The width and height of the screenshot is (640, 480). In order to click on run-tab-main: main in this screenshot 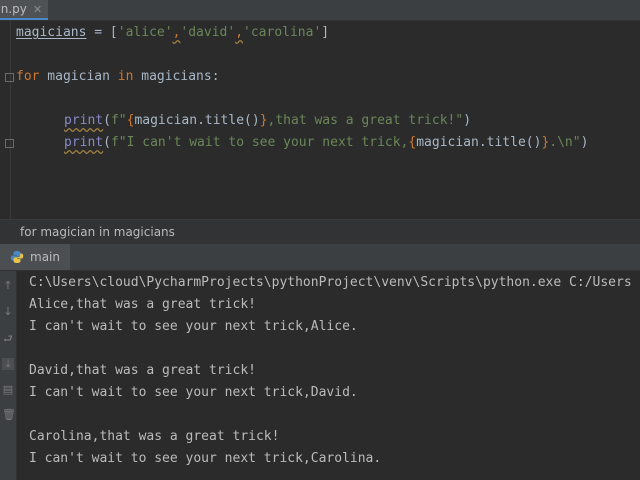, I will do `click(35, 257)`.